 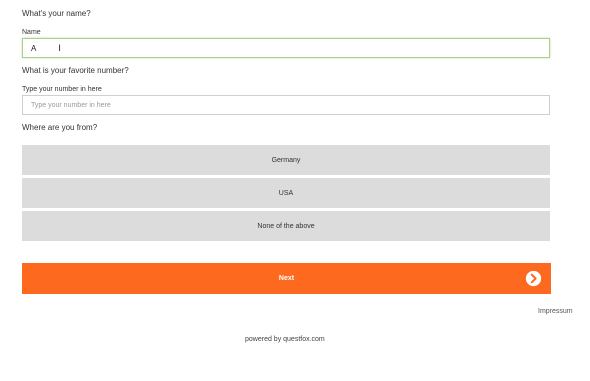 I want to click on powered-by-text: powered by questfox.com, so click(x=285, y=339).